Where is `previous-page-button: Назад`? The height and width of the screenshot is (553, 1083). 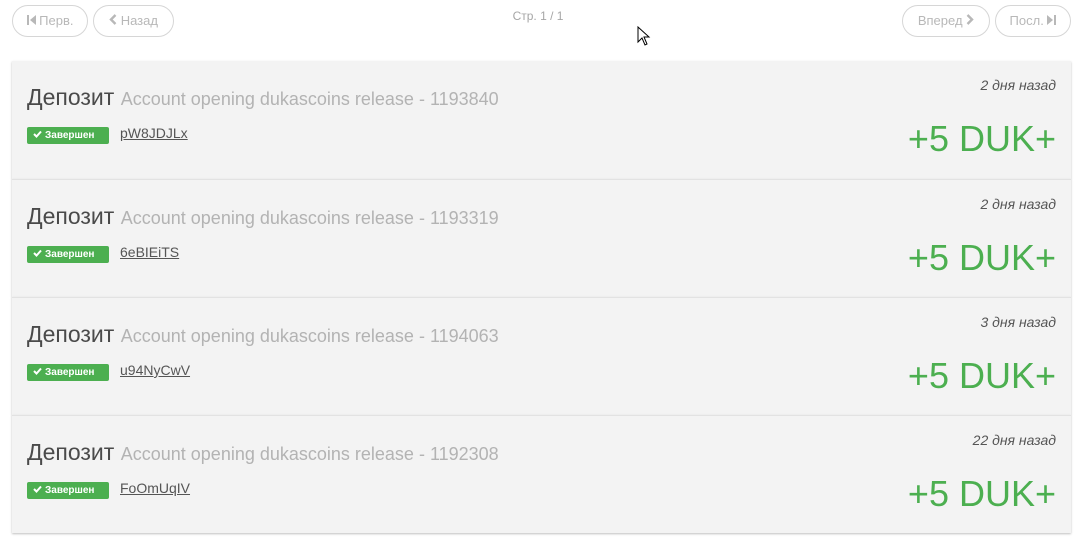 previous-page-button: Назад is located at coordinates (133, 21).